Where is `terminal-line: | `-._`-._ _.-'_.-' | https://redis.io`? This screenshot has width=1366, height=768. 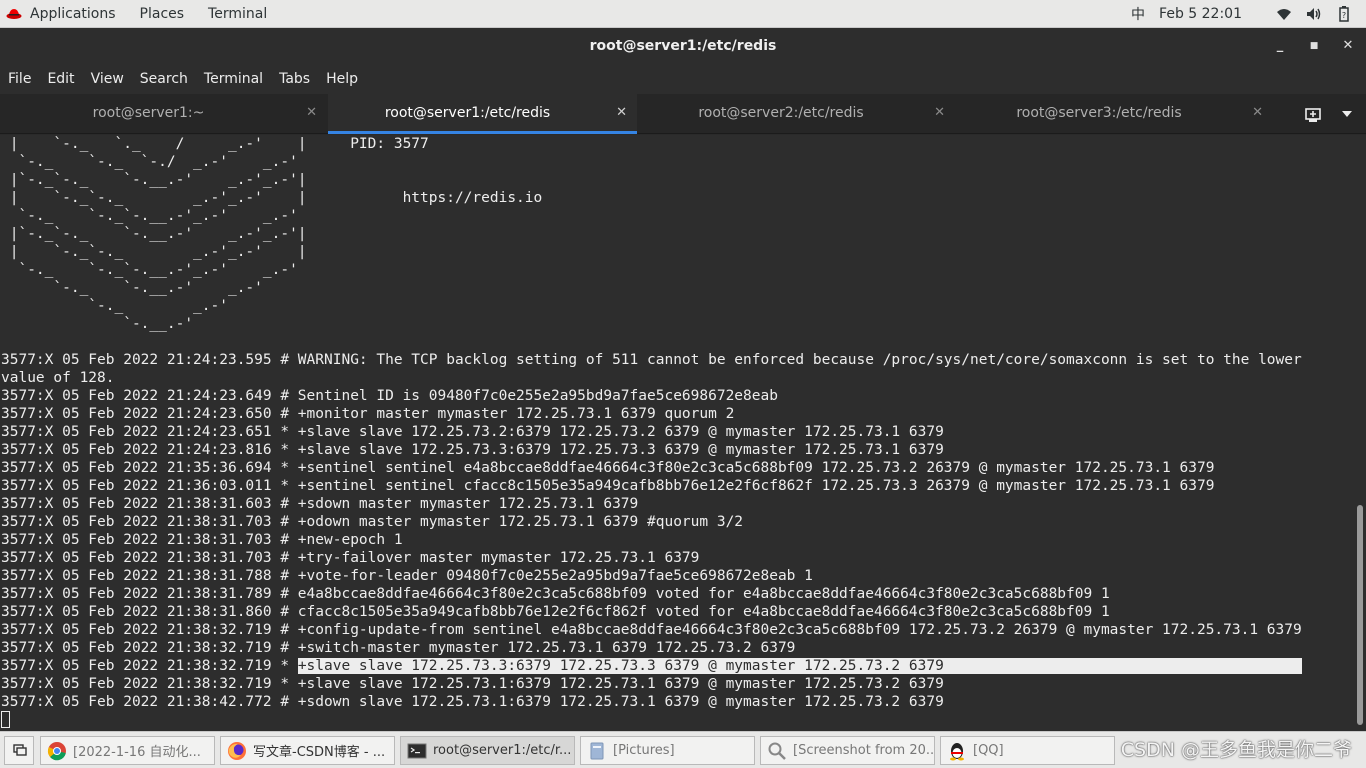
terminal-line: | `-._`-._ _.-'_.-' | https://redis.io is located at coordinates (272, 198).